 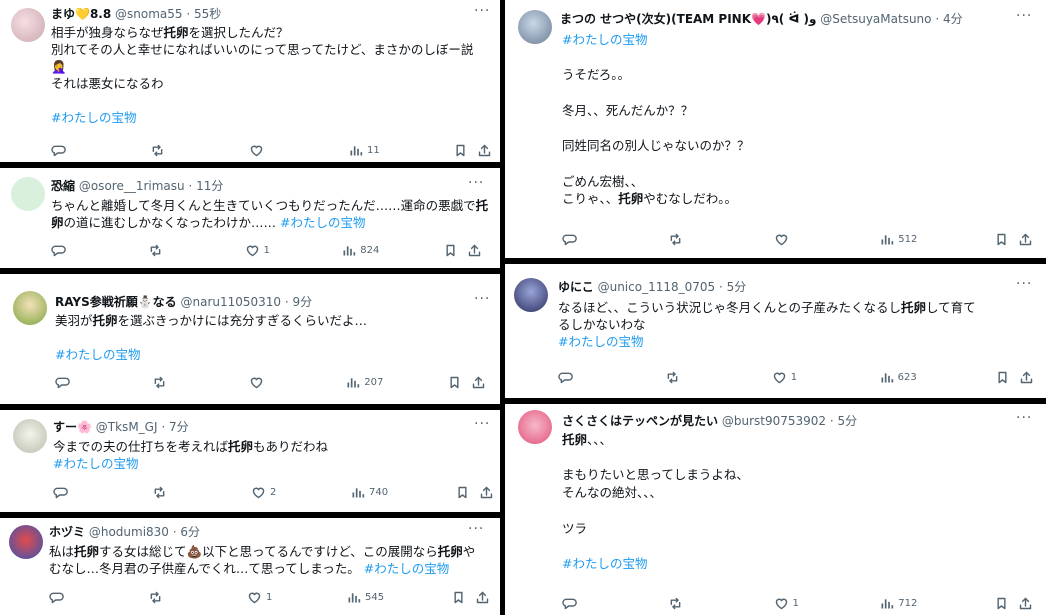 What do you see at coordinates (364, 382) in the screenshot?
I see `views-button: 207` at bounding box center [364, 382].